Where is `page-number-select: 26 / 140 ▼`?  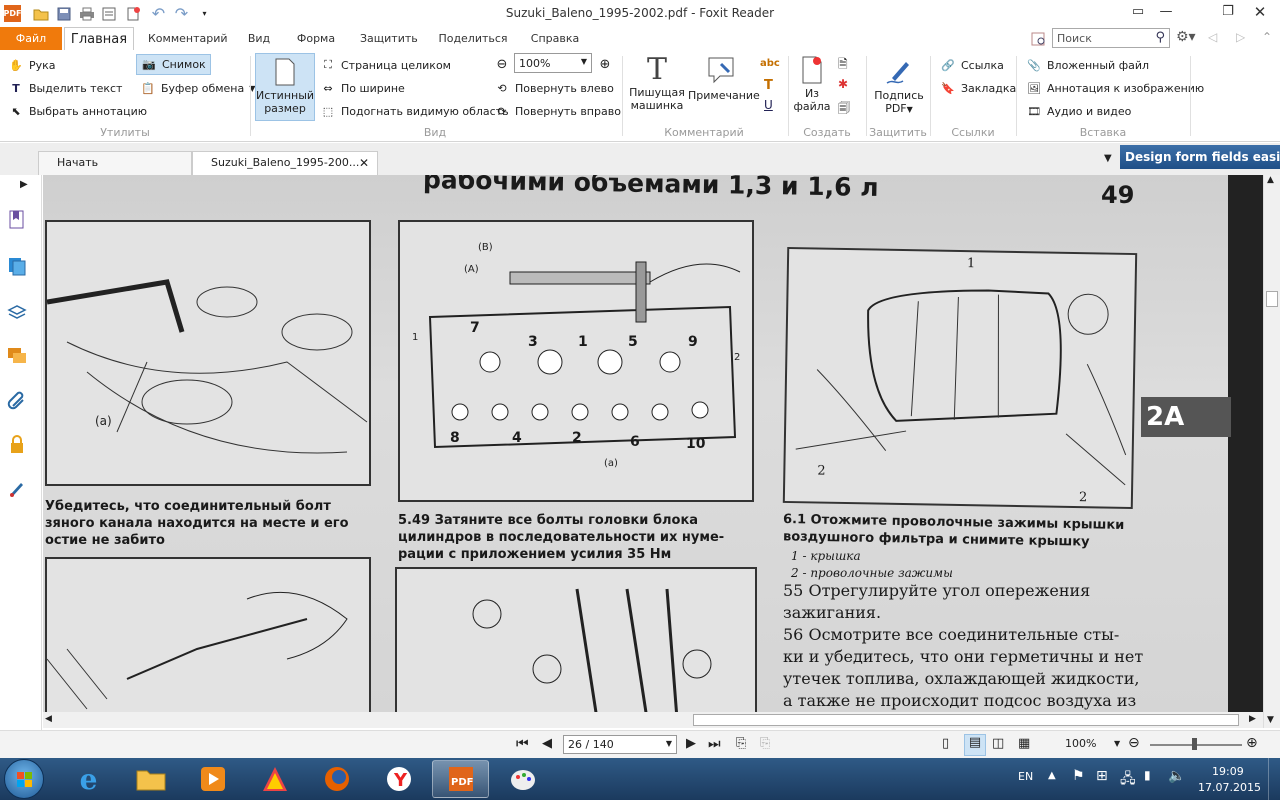
page-number-select: 26 / 140 ▼ is located at coordinates (620, 744).